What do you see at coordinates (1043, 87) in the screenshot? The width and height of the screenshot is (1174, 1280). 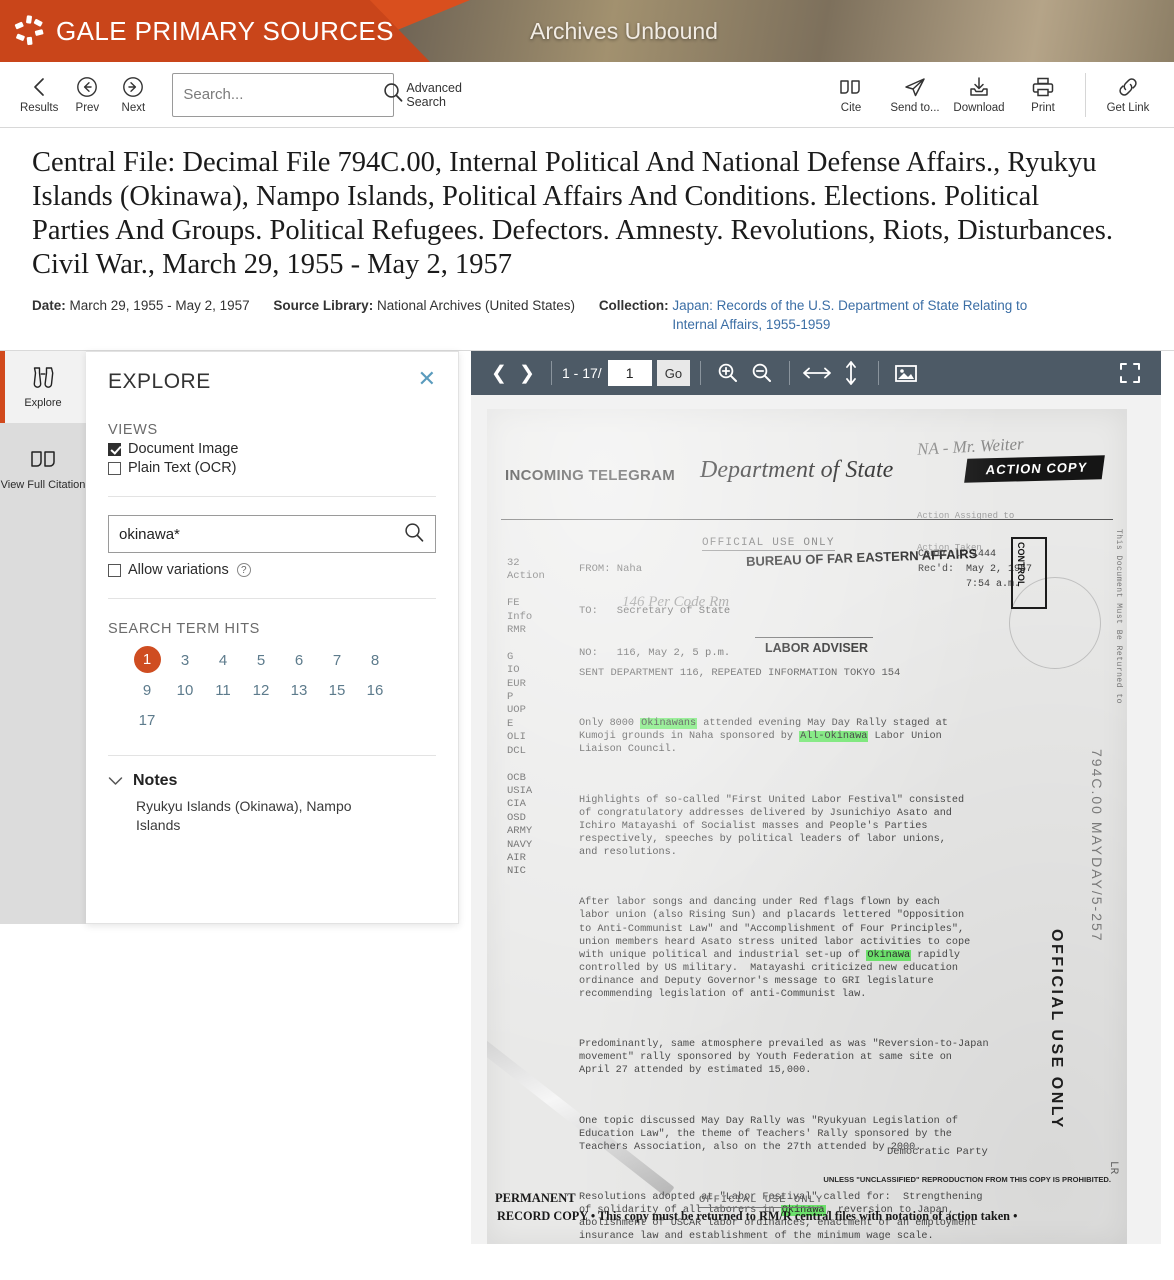 I see `printer-icon` at bounding box center [1043, 87].